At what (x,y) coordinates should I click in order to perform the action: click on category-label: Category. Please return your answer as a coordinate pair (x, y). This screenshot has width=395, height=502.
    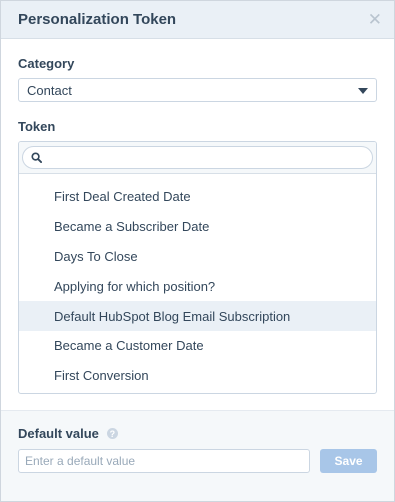
    Looking at the image, I should click on (46, 63).